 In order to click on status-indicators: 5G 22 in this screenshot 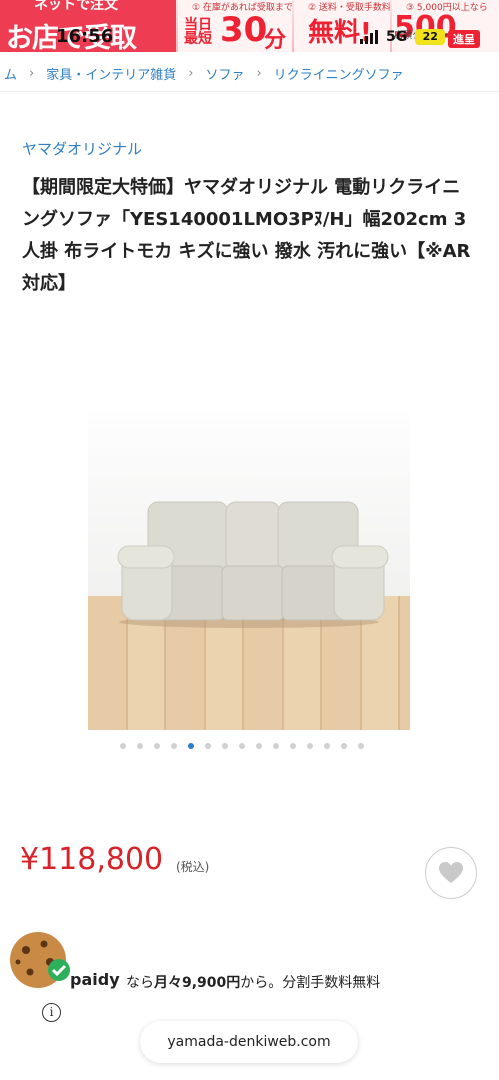, I will do `click(403, 37)`.